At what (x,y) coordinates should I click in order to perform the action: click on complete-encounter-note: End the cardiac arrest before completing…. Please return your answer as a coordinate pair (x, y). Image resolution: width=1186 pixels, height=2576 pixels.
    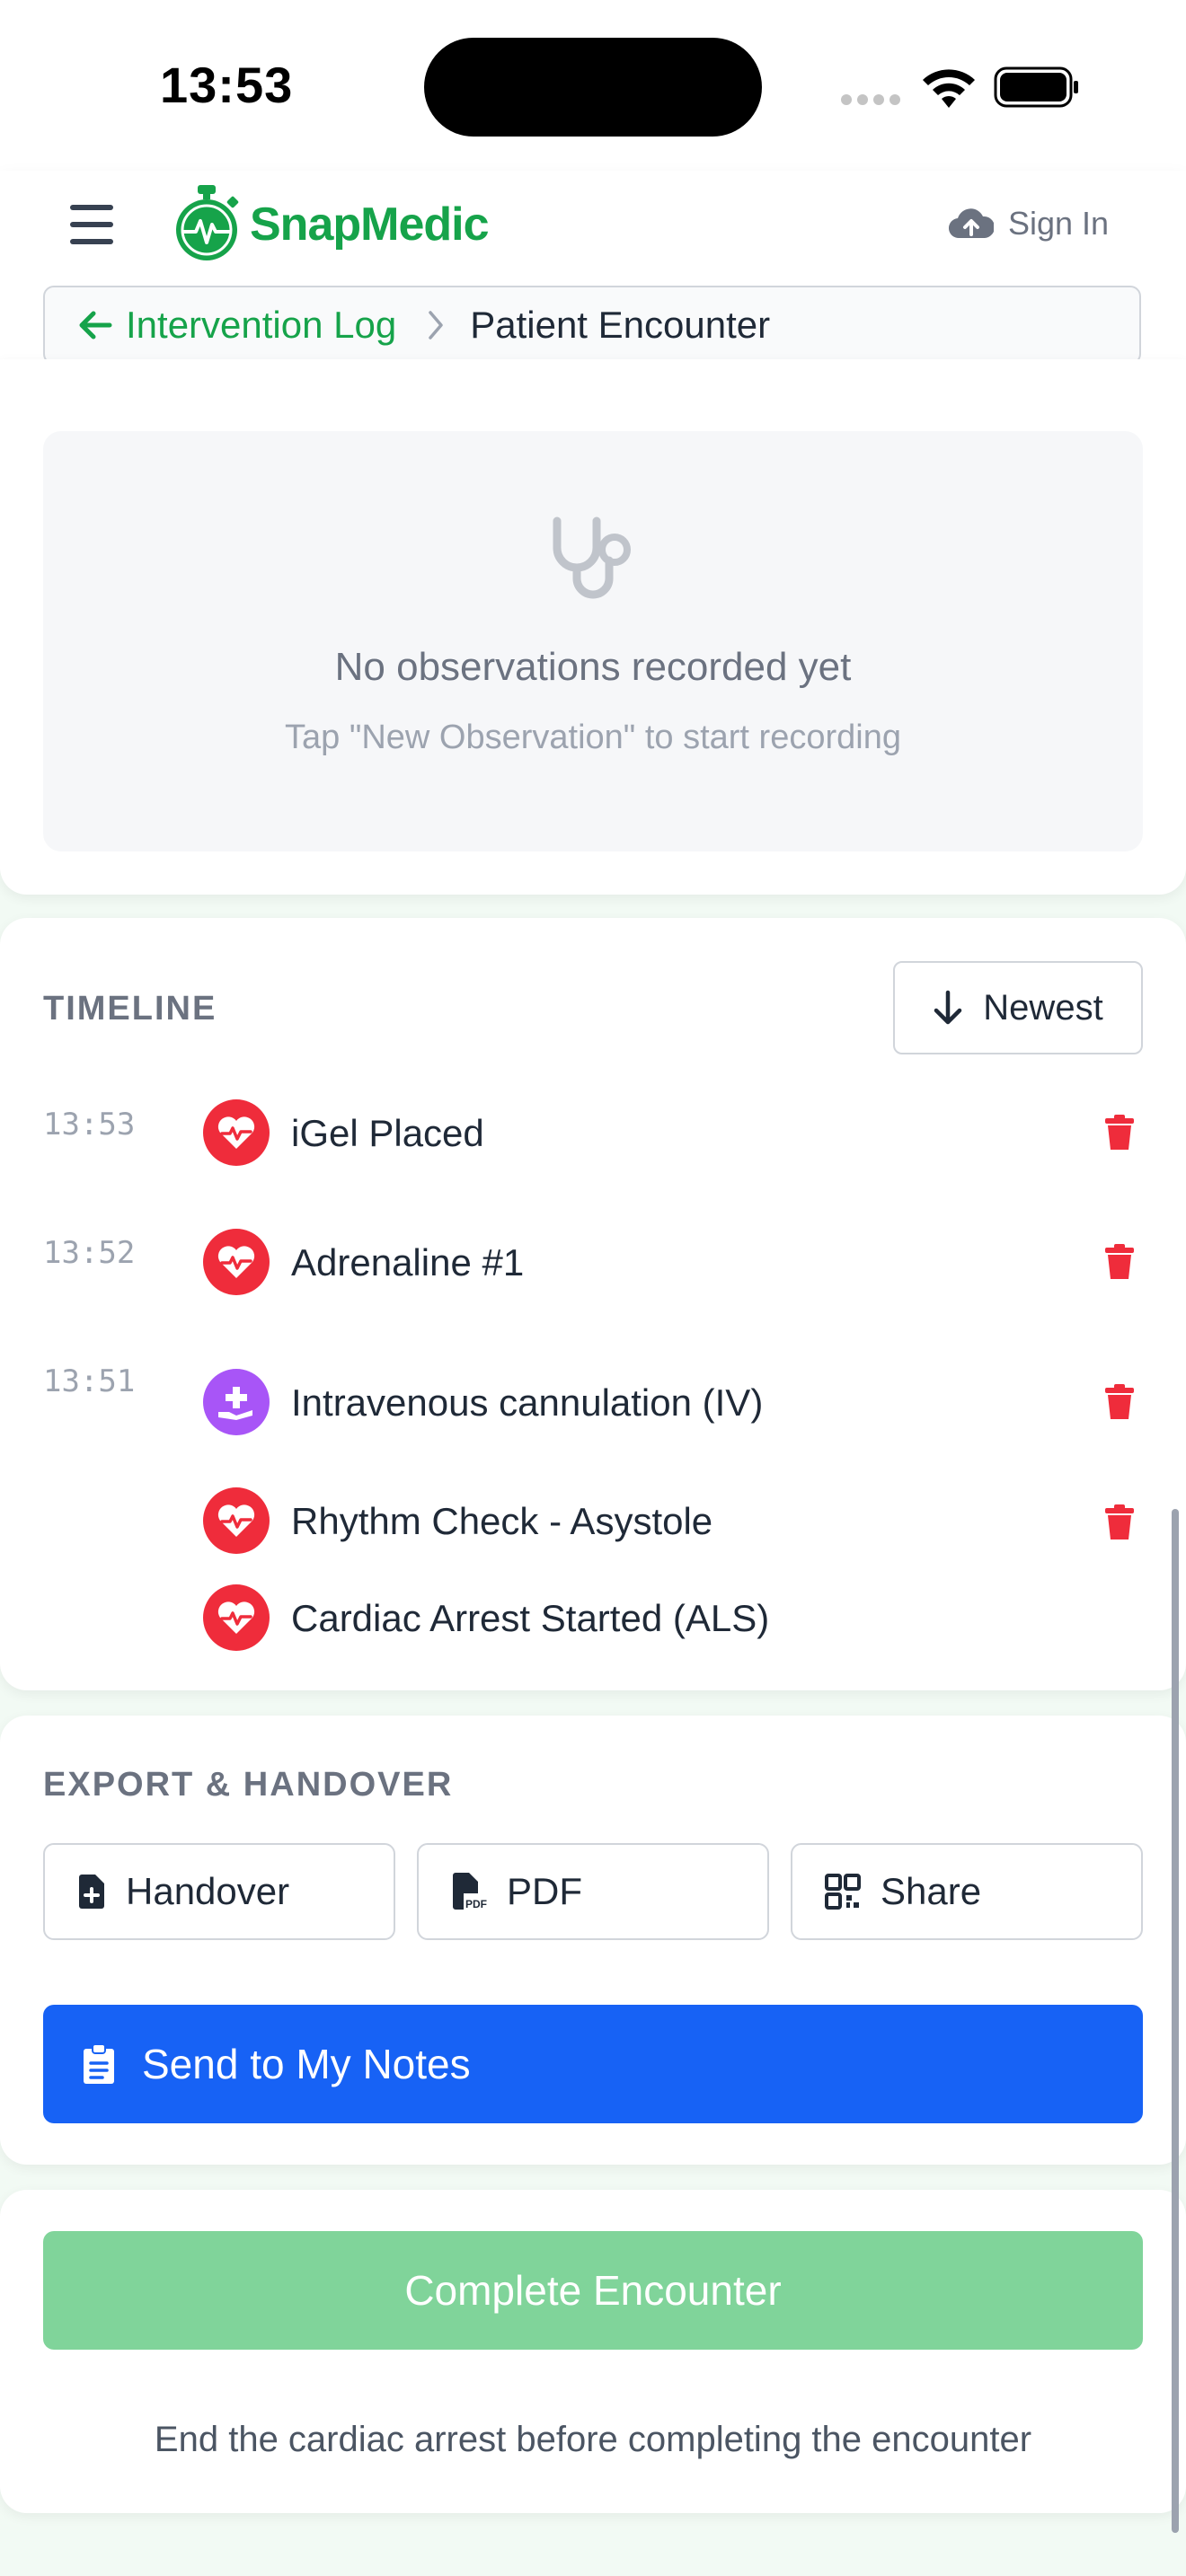
    Looking at the image, I should click on (593, 2439).